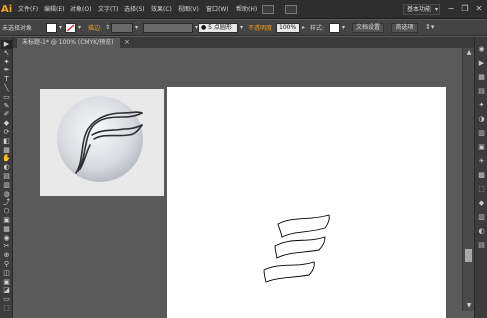  I want to click on panel-icon: ◉, so click(481, 49).